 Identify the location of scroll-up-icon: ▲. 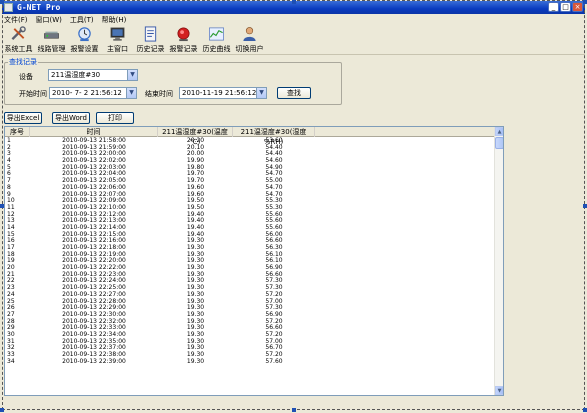
(499, 131).